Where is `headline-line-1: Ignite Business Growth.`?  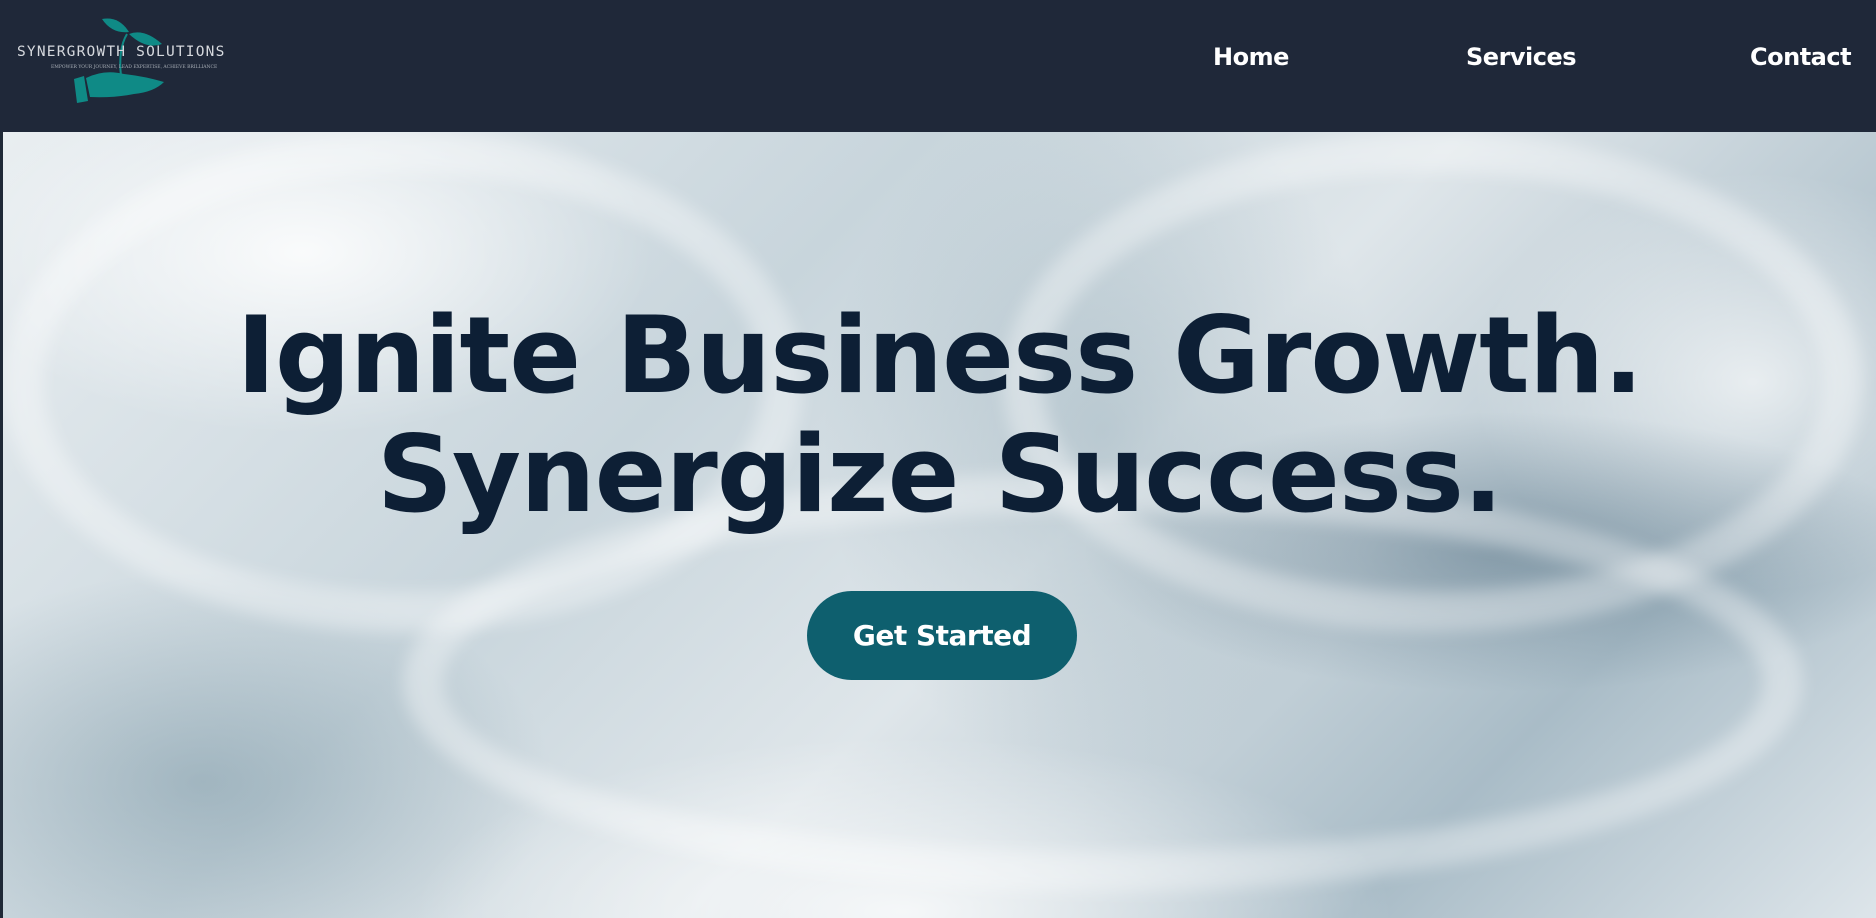 headline-line-1: Ignite Business Growth. is located at coordinates (939, 355).